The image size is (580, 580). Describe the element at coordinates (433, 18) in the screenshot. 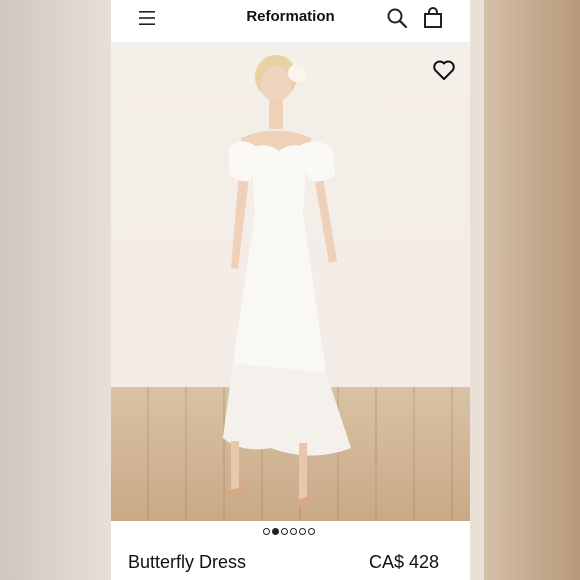

I see `shopping-bag-icon` at that location.